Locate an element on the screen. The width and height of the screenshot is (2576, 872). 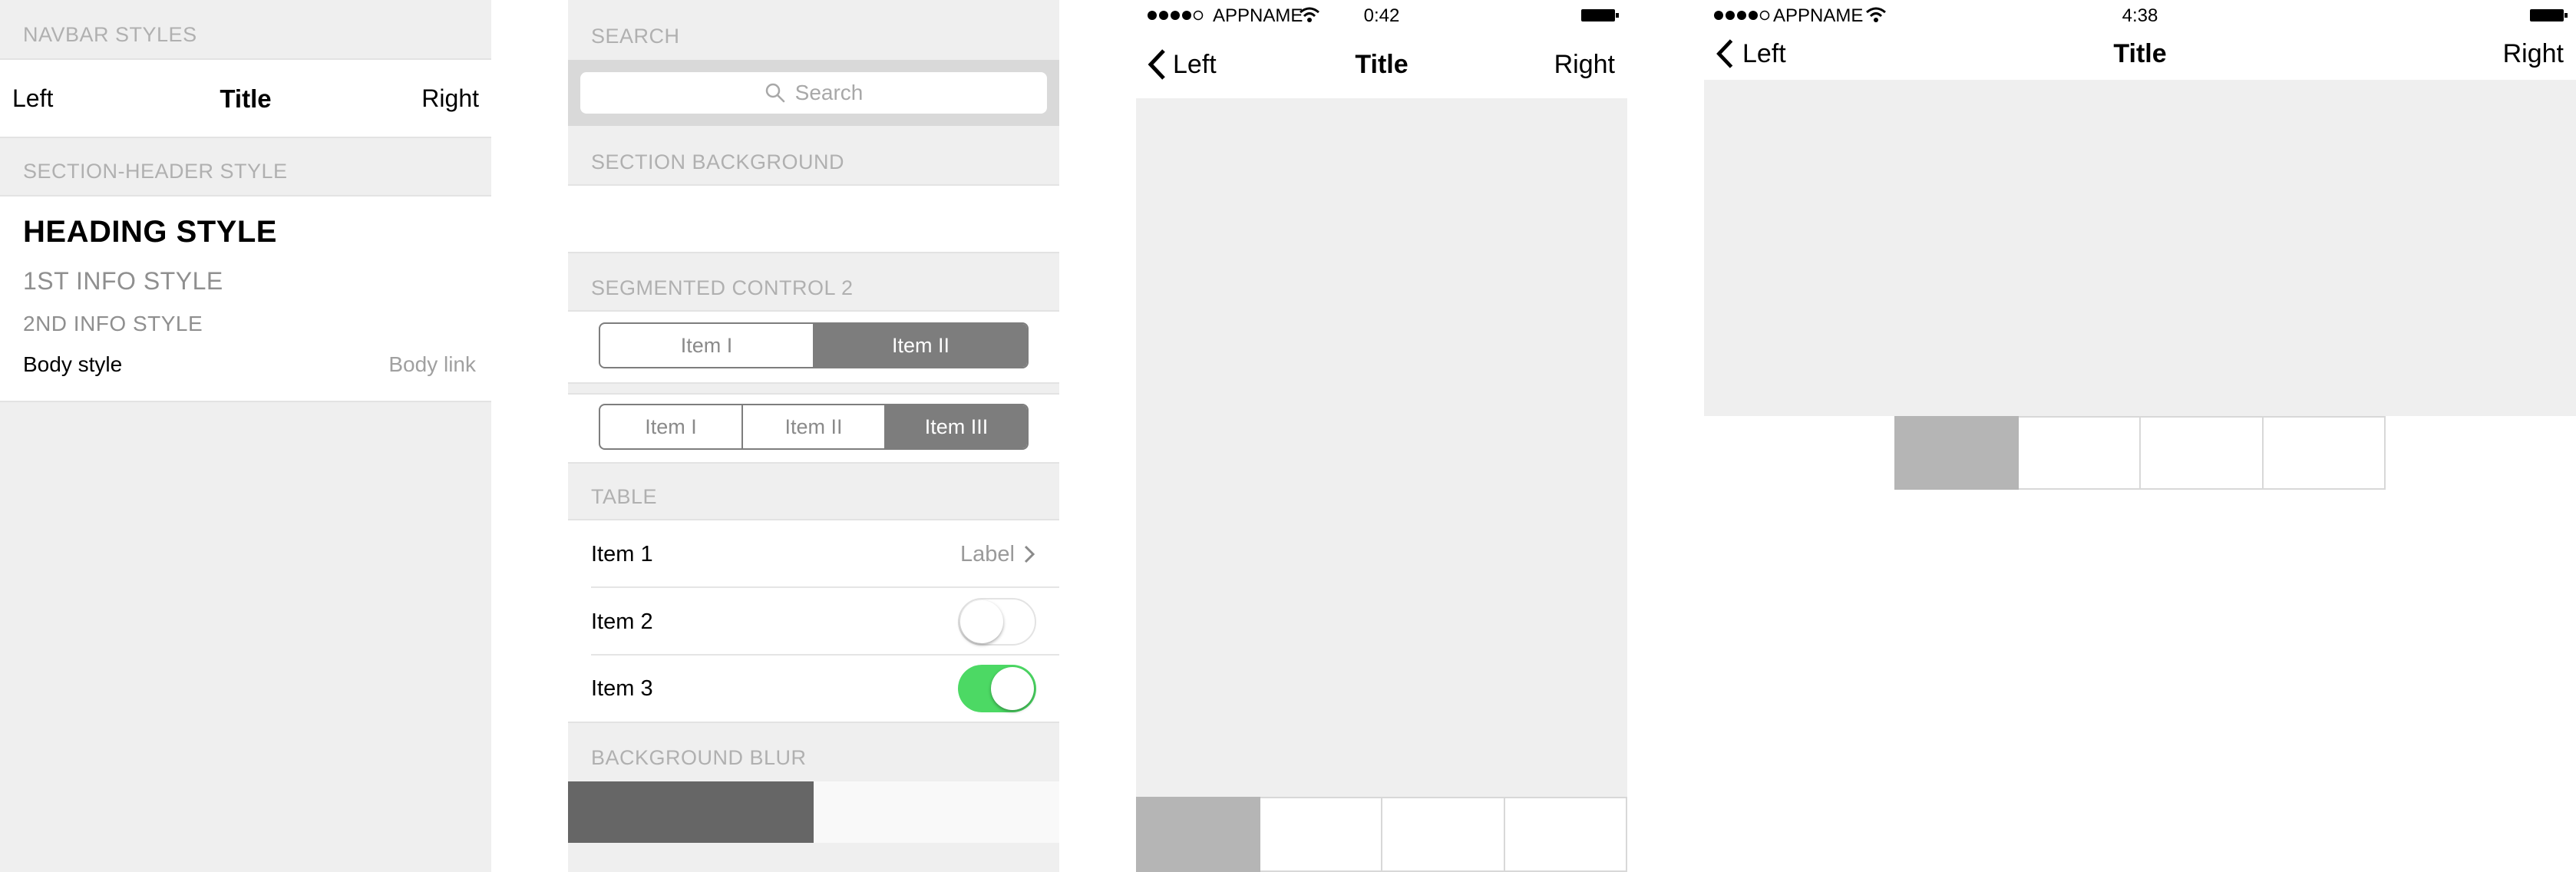
toggle-switch-on is located at coordinates (997, 688).